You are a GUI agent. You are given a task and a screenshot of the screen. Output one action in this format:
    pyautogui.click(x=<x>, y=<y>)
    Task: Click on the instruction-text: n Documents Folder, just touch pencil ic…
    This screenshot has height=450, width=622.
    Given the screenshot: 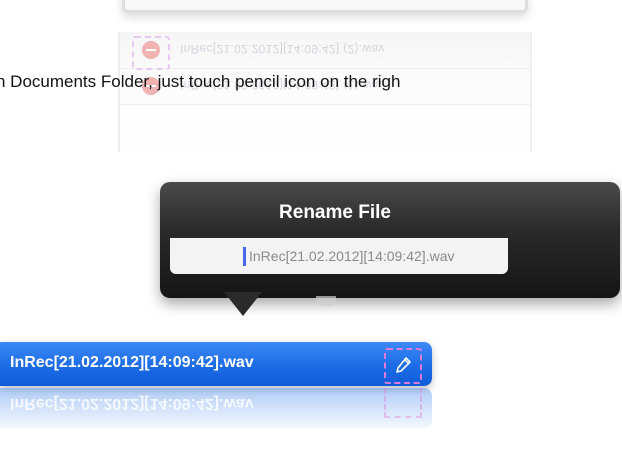 What is the action you would take?
    pyautogui.click(x=200, y=81)
    